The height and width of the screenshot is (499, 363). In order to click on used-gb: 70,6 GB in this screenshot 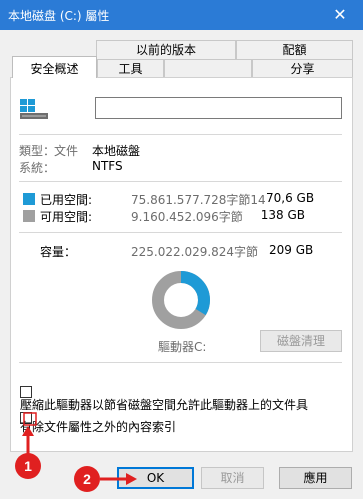, I will do `click(290, 198)`.